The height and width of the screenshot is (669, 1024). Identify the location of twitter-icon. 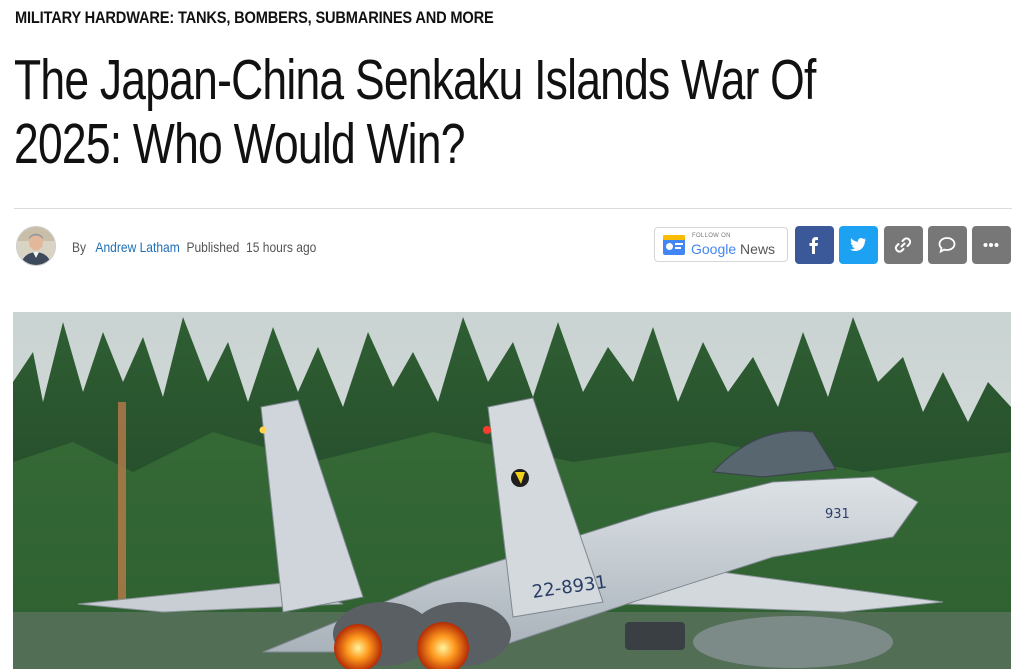
(858, 244).